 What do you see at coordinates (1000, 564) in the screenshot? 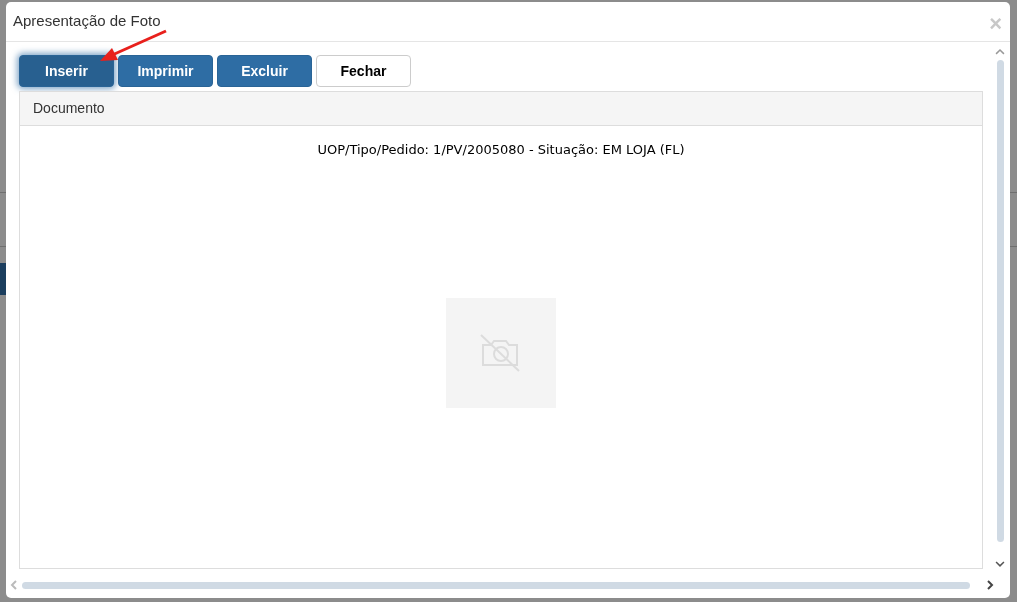
I see `scroll-down-icon` at bounding box center [1000, 564].